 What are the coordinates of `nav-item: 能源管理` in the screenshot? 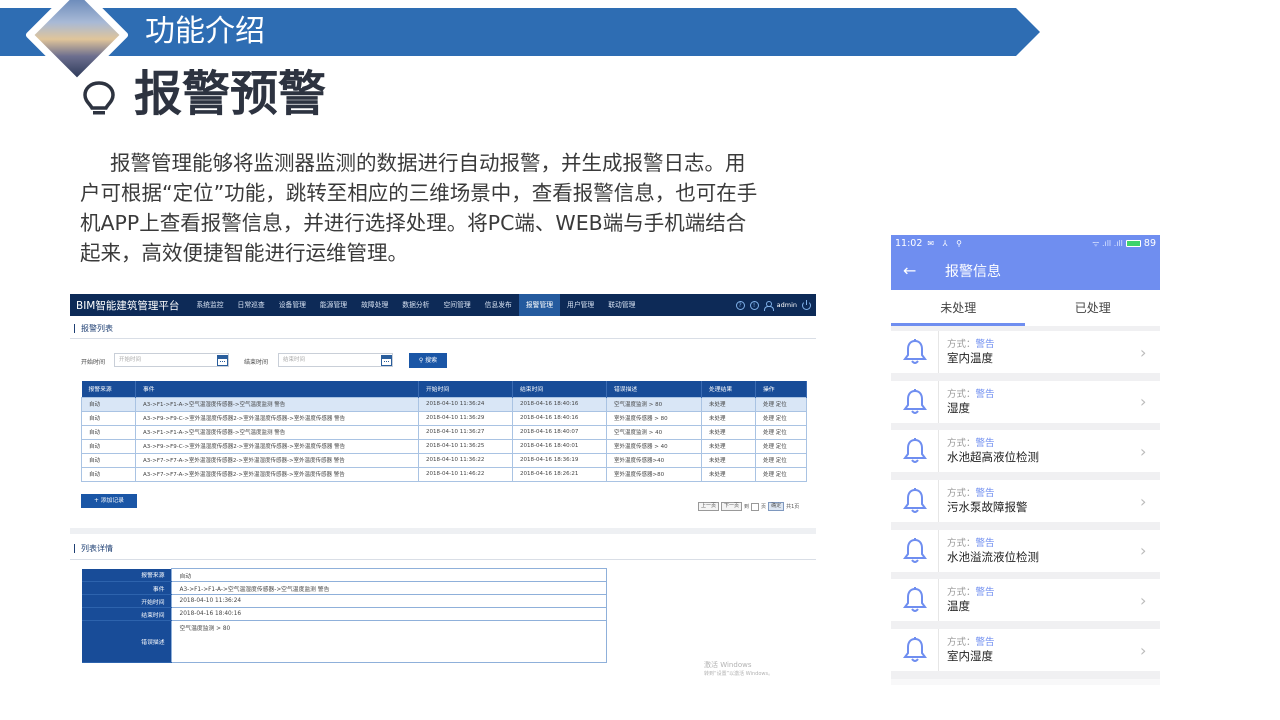 It's located at (333, 305).